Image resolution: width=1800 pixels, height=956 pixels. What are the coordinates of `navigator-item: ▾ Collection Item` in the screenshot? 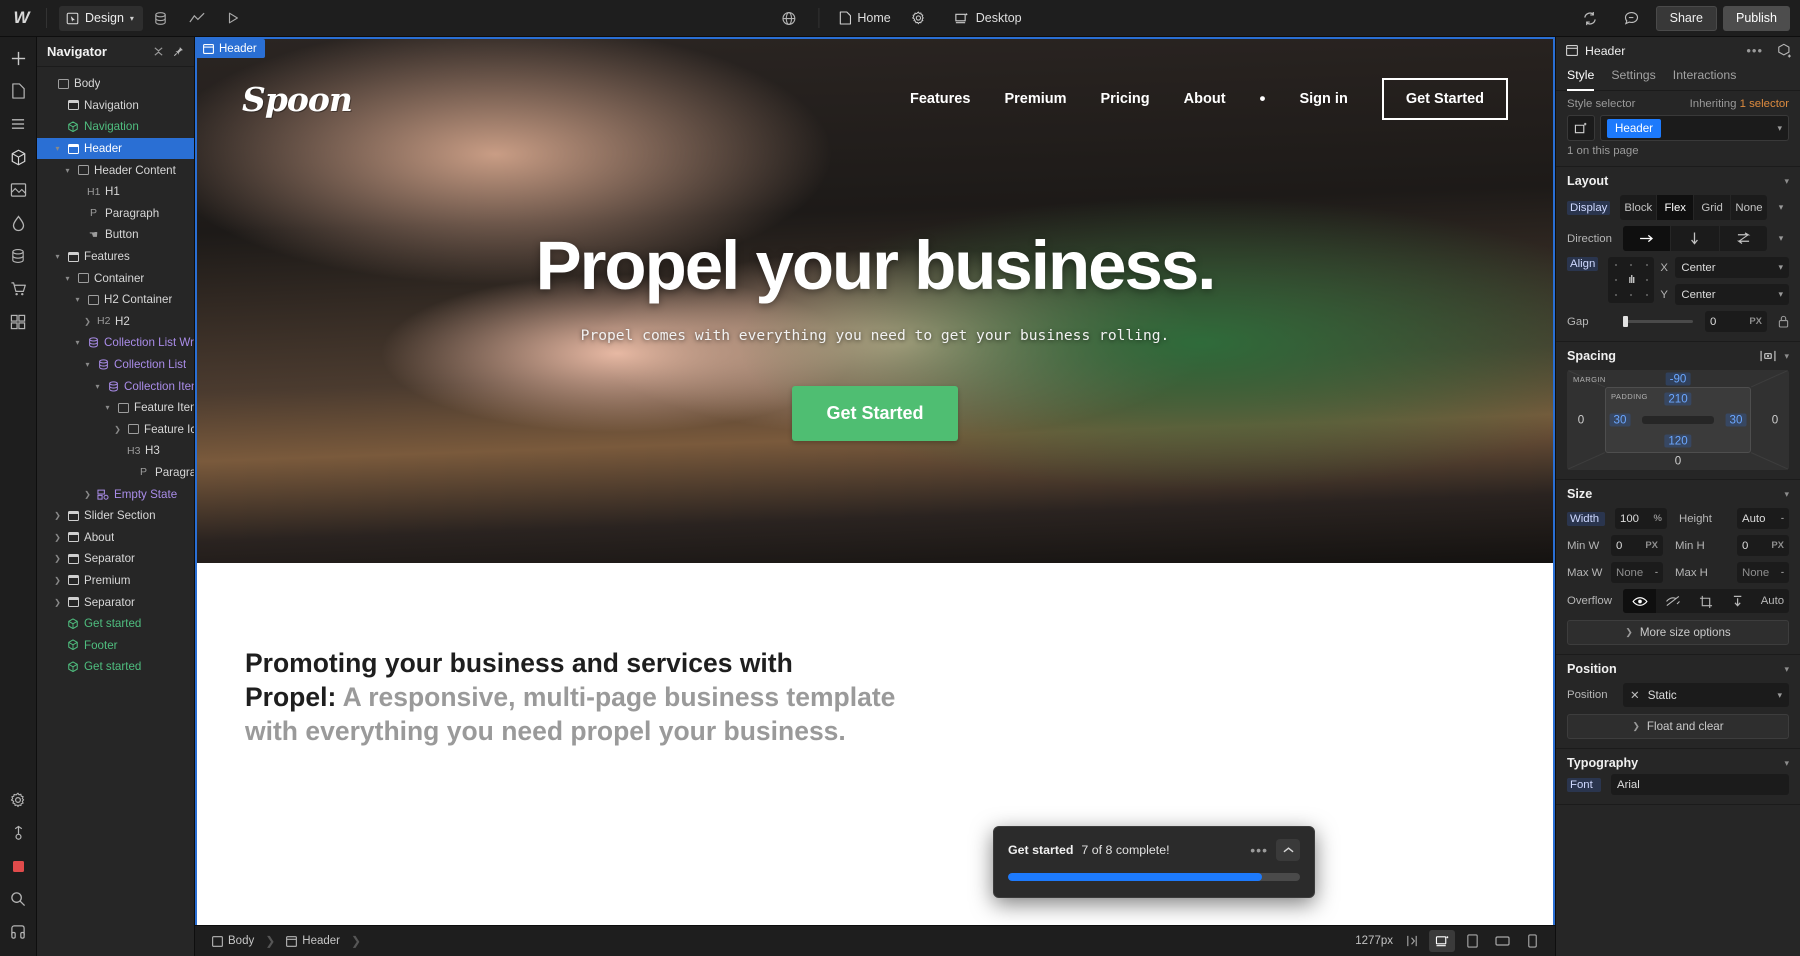 It's located at (115, 386).